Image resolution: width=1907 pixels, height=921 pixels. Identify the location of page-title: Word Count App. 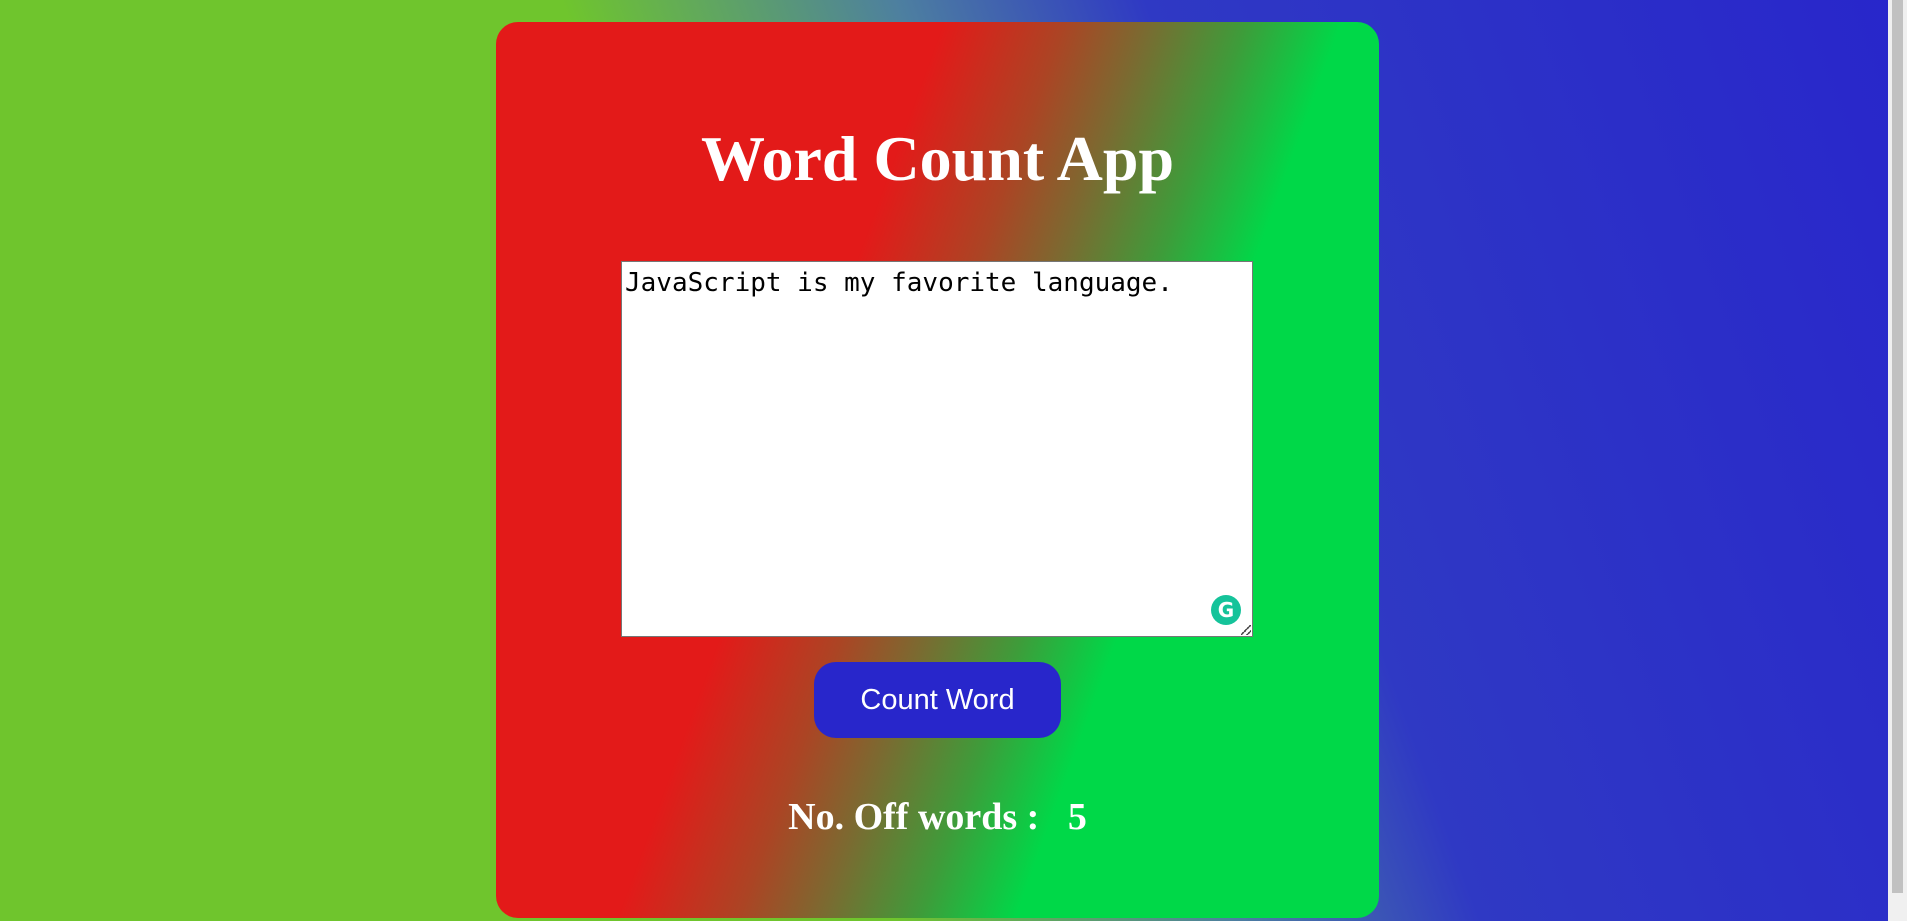
(937, 158).